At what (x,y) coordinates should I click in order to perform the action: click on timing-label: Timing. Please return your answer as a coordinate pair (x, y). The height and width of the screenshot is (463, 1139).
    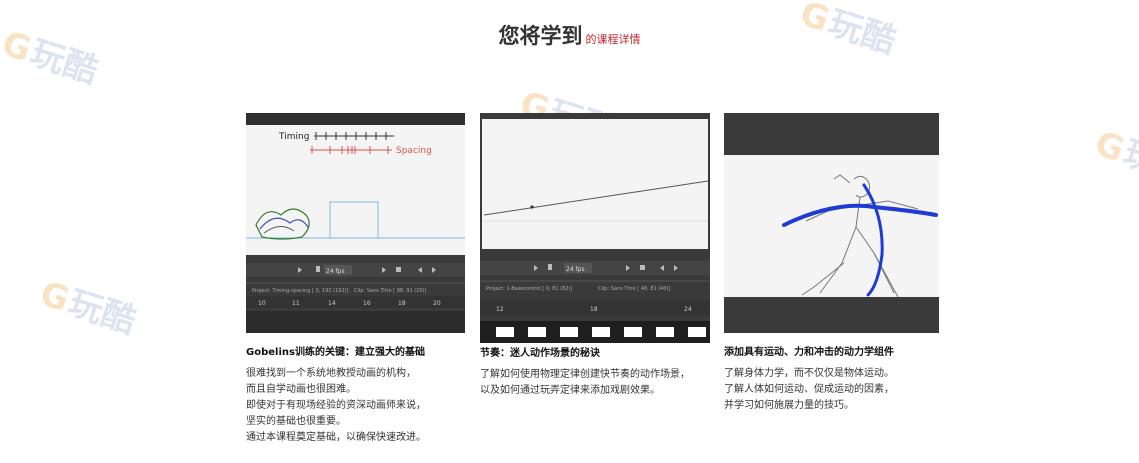
    Looking at the image, I should click on (293, 137).